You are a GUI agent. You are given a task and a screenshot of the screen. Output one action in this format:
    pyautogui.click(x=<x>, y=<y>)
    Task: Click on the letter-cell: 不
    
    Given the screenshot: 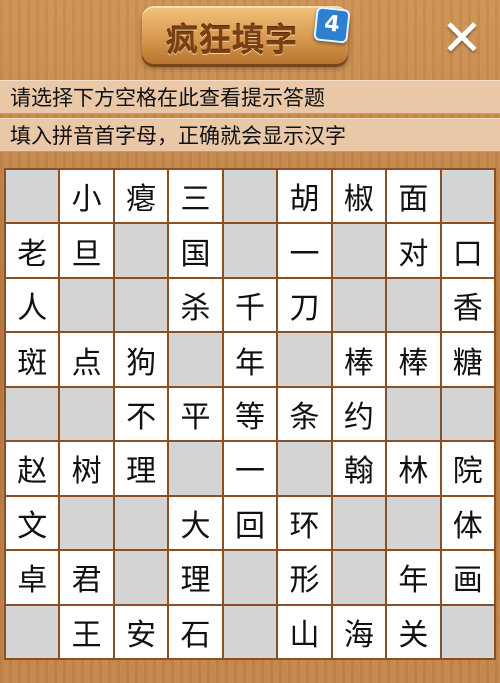 What is the action you would take?
    pyautogui.click(x=141, y=414)
    